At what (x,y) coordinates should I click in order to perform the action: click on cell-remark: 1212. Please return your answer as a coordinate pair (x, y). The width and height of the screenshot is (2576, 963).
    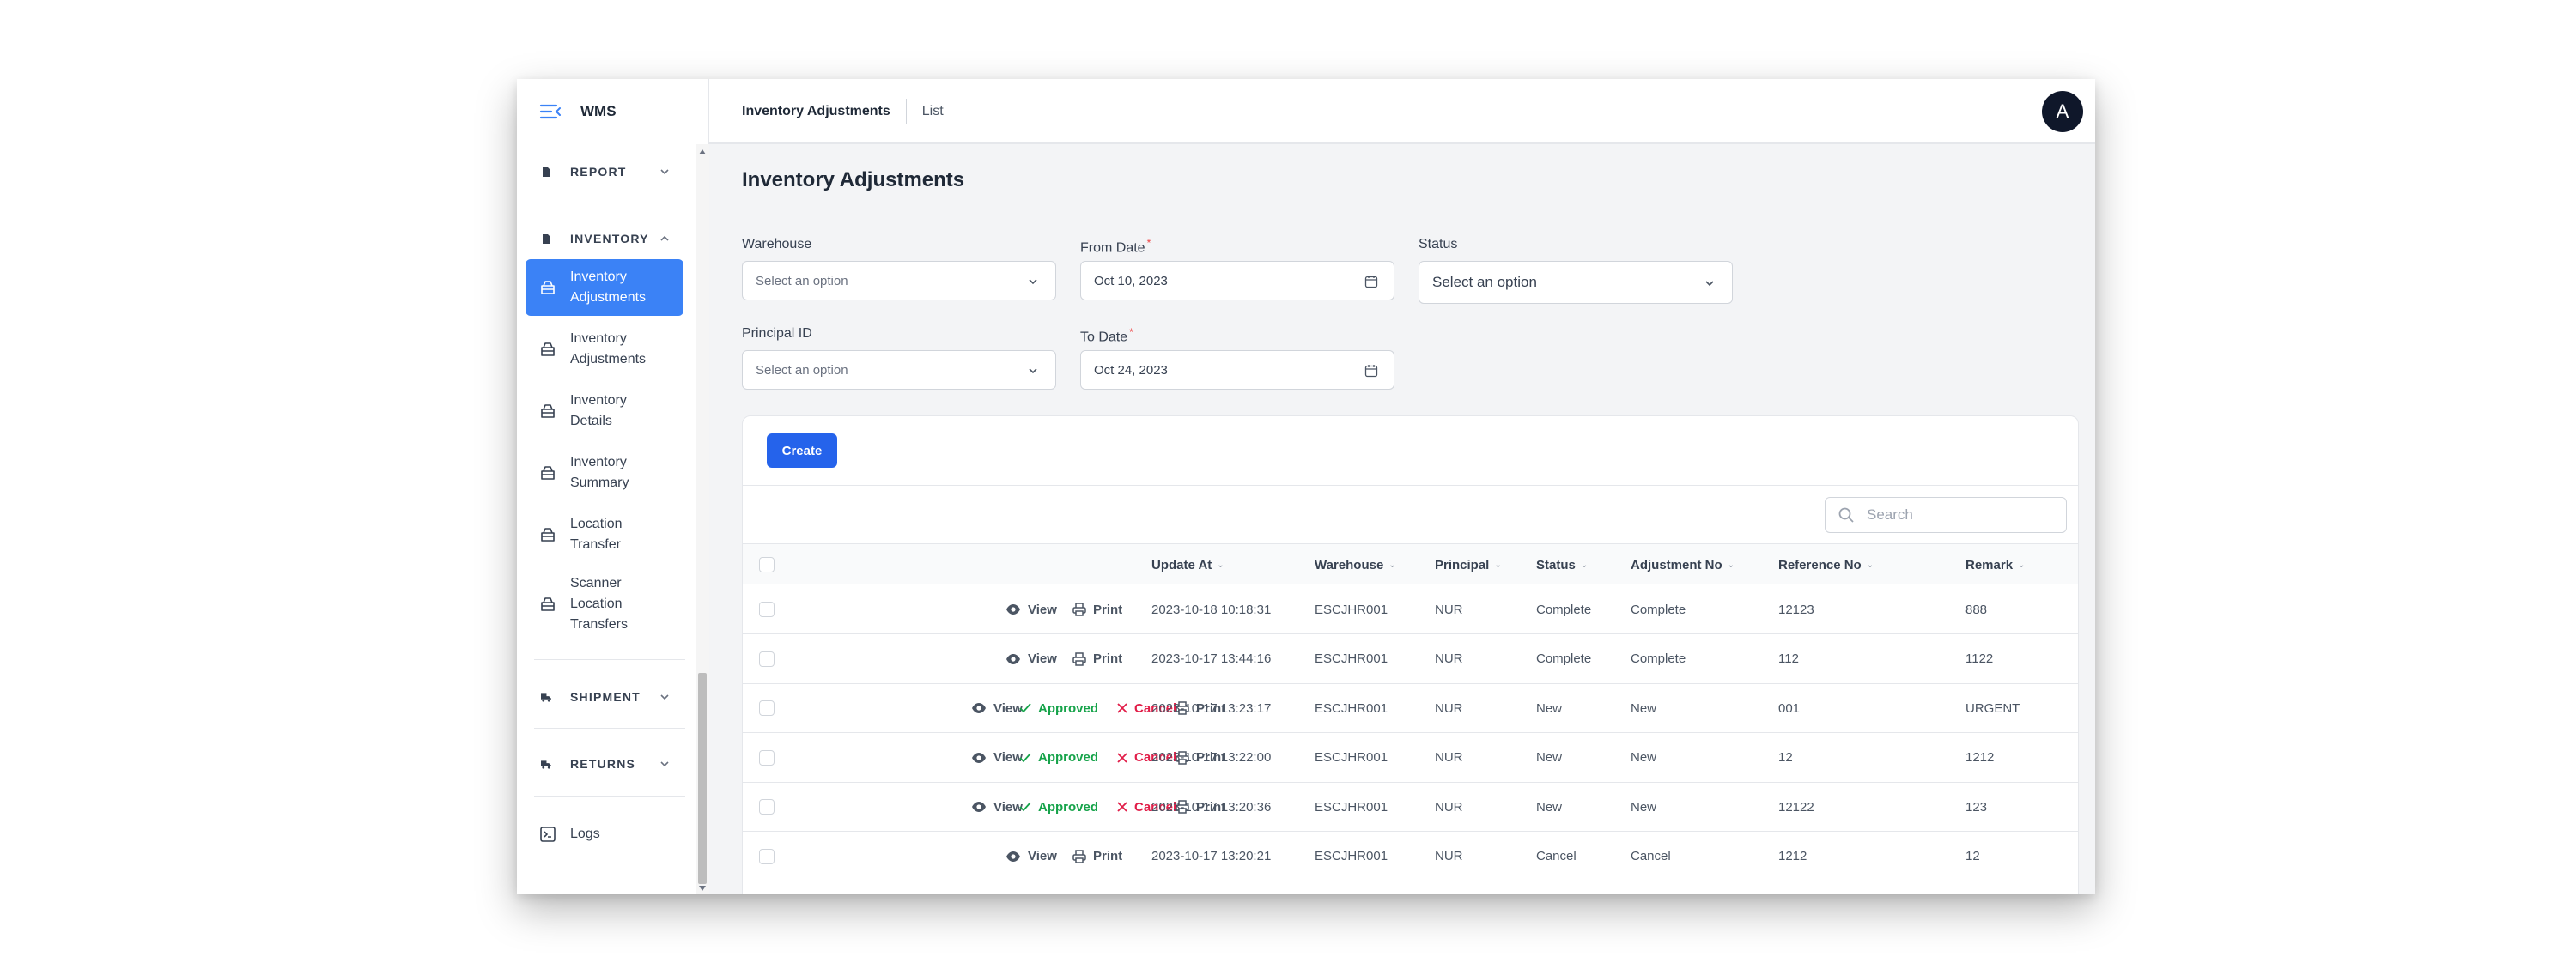
    Looking at the image, I should click on (1980, 757).